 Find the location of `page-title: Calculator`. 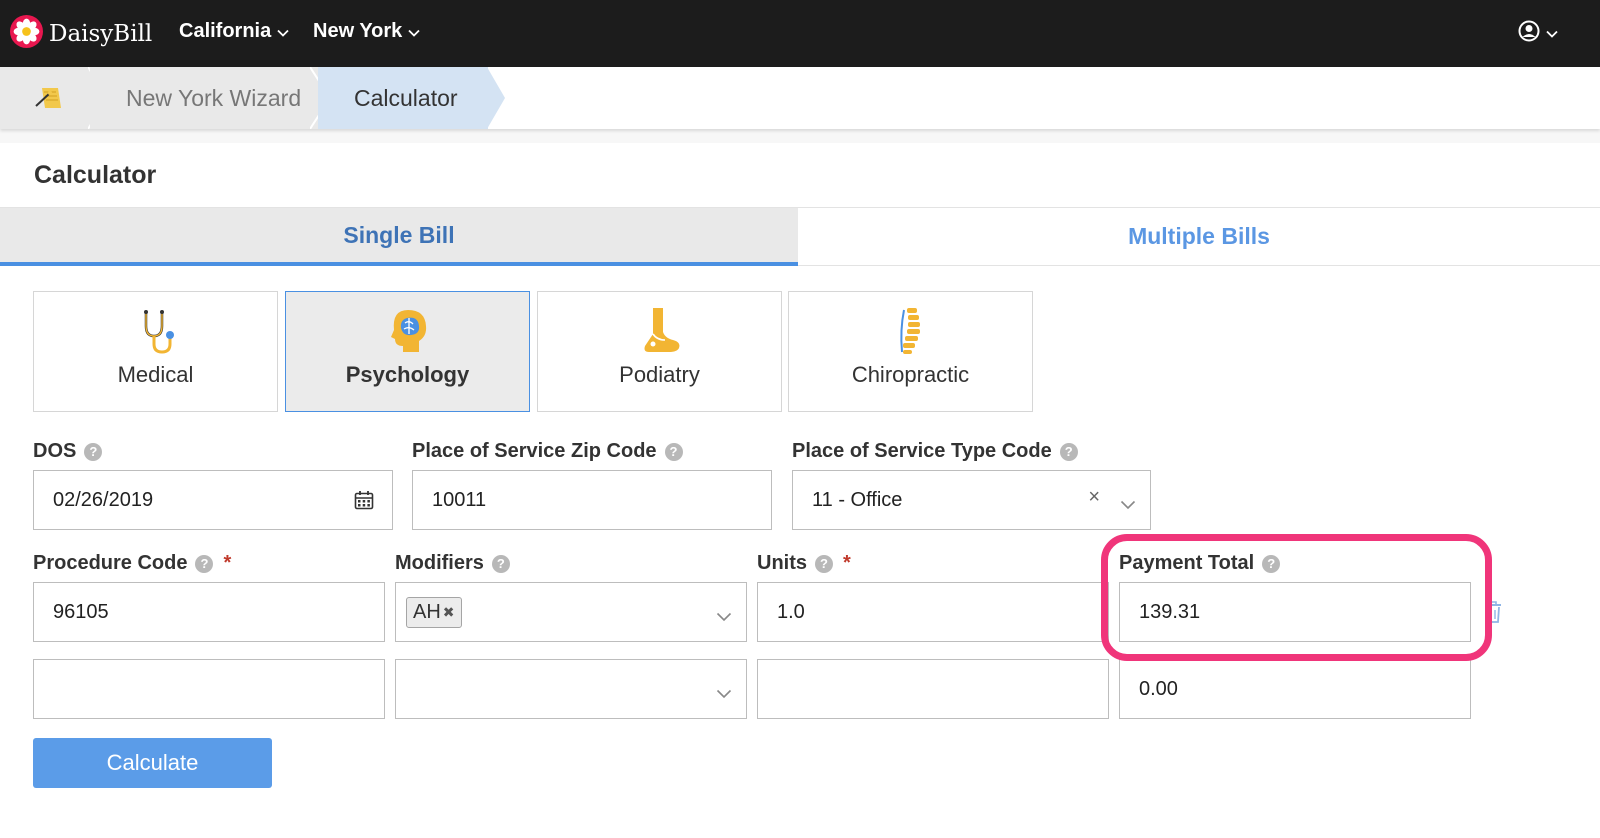

page-title: Calculator is located at coordinates (95, 175).